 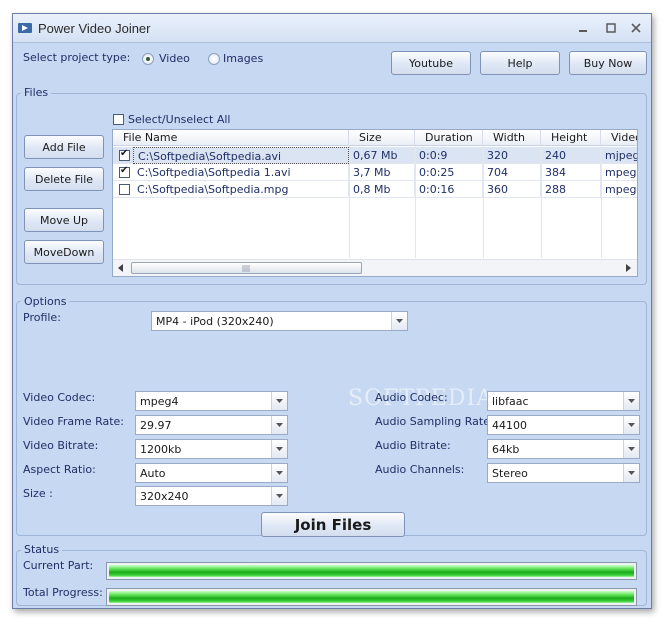 I want to click on cell-duration: 0:0:16, so click(x=449, y=189).